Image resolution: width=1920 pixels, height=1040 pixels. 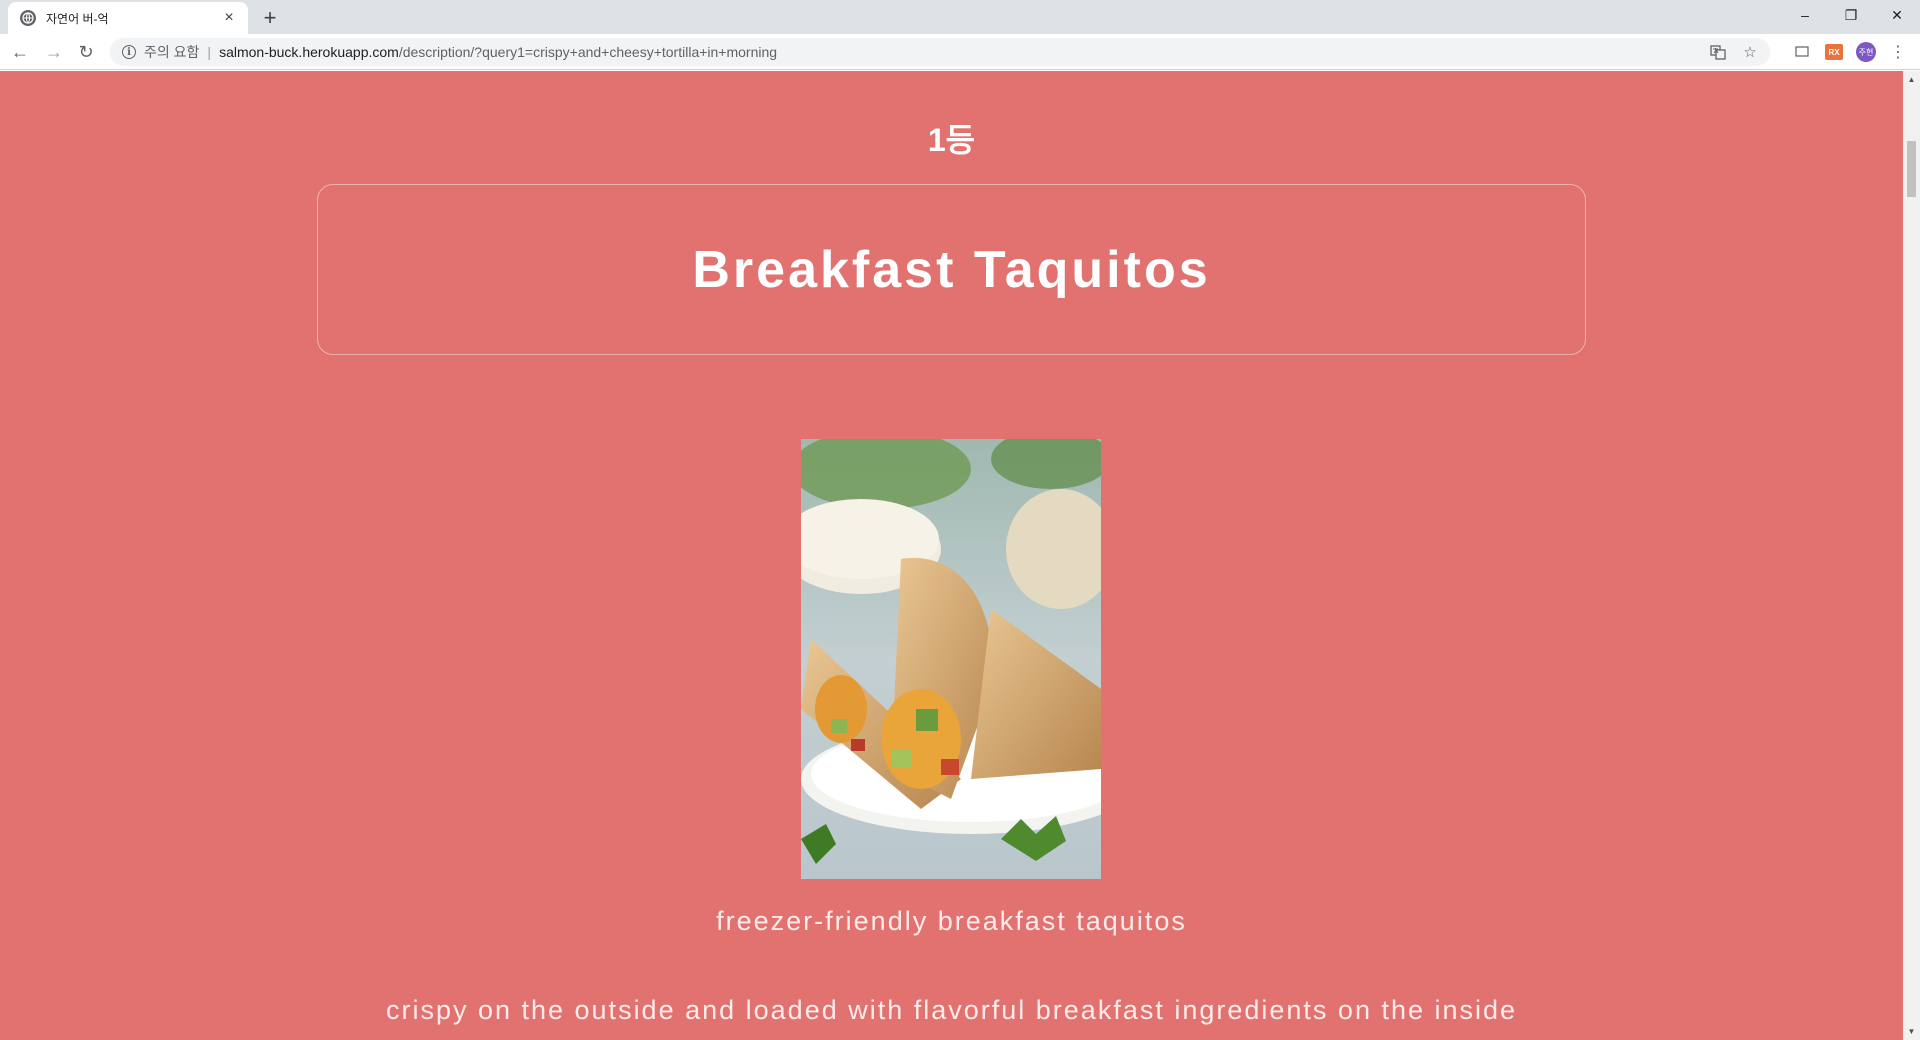 What do you see at coordinates (1802, 52) in the screenshot?
I see `cast-icon` at bounding box center [1802, 52].